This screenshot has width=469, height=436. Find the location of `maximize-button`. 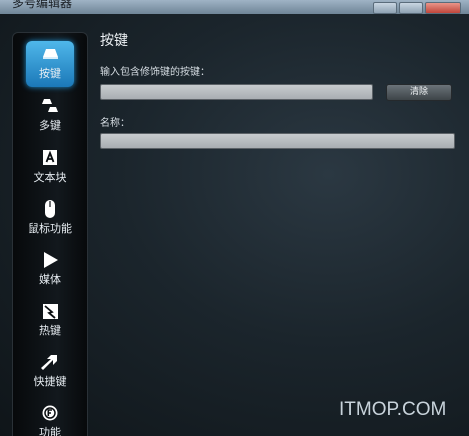

maximize-button is located at coordinates (411, 8).